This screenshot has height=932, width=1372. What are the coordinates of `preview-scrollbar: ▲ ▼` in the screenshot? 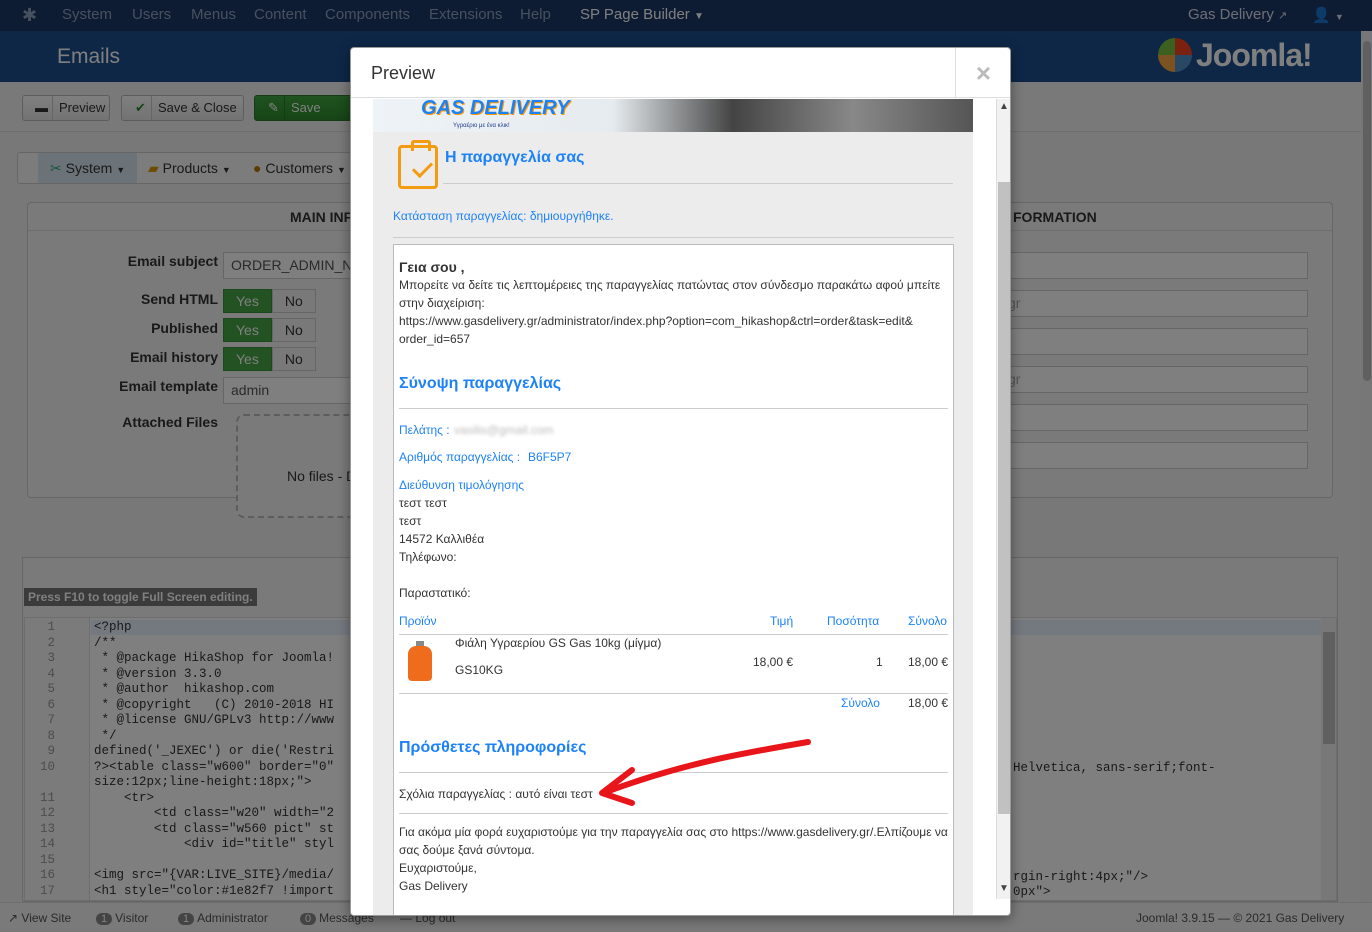 It's located at (1003, 499).